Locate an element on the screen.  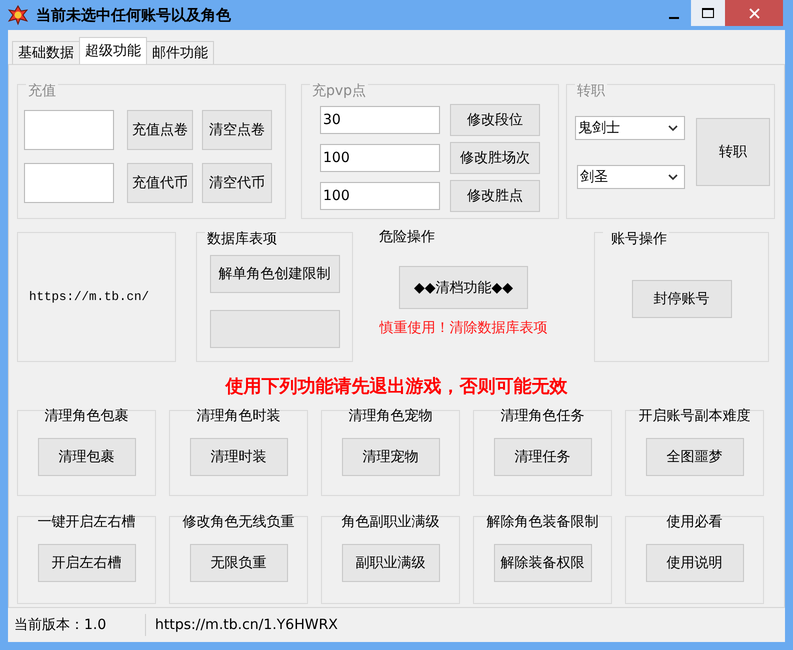
push-button: 清理时装 is located at coordinates (239, 457).